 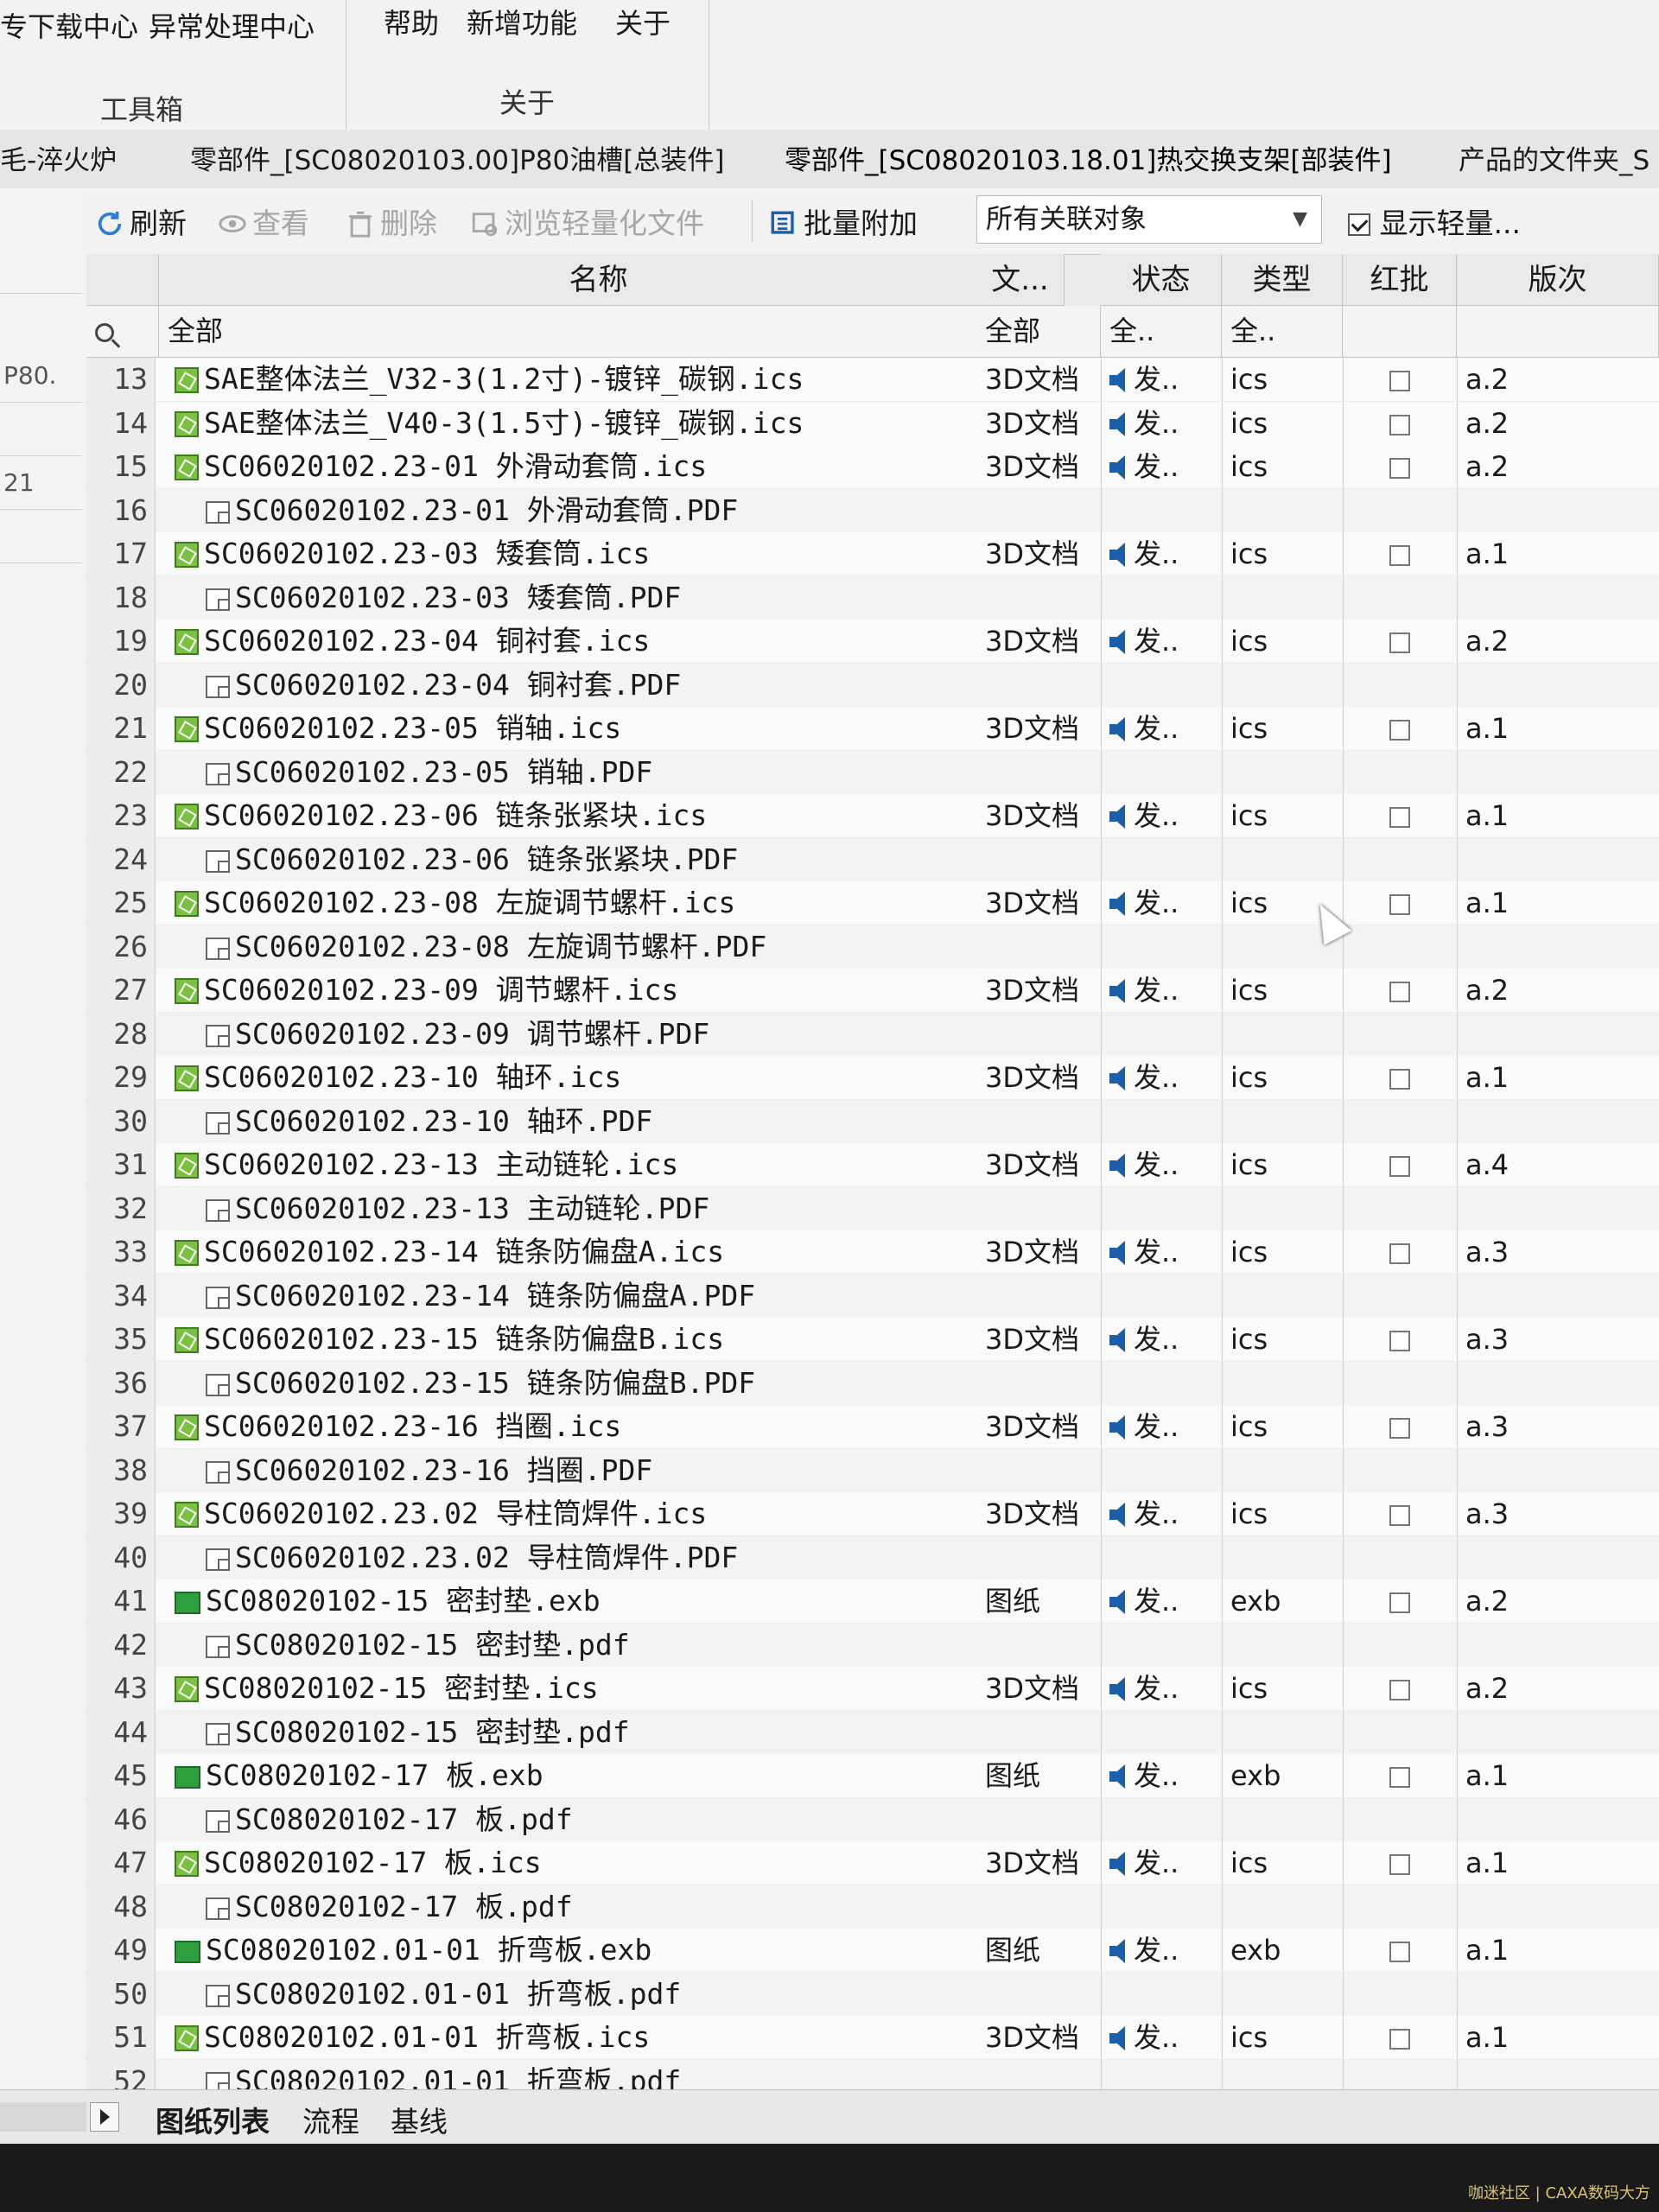 What do you see at coordinates (599, 598) in the screenshot?
I see `file-name-cell: SC06020102.23-03 矮套筒.PDF` at bounding box center [599, 598].